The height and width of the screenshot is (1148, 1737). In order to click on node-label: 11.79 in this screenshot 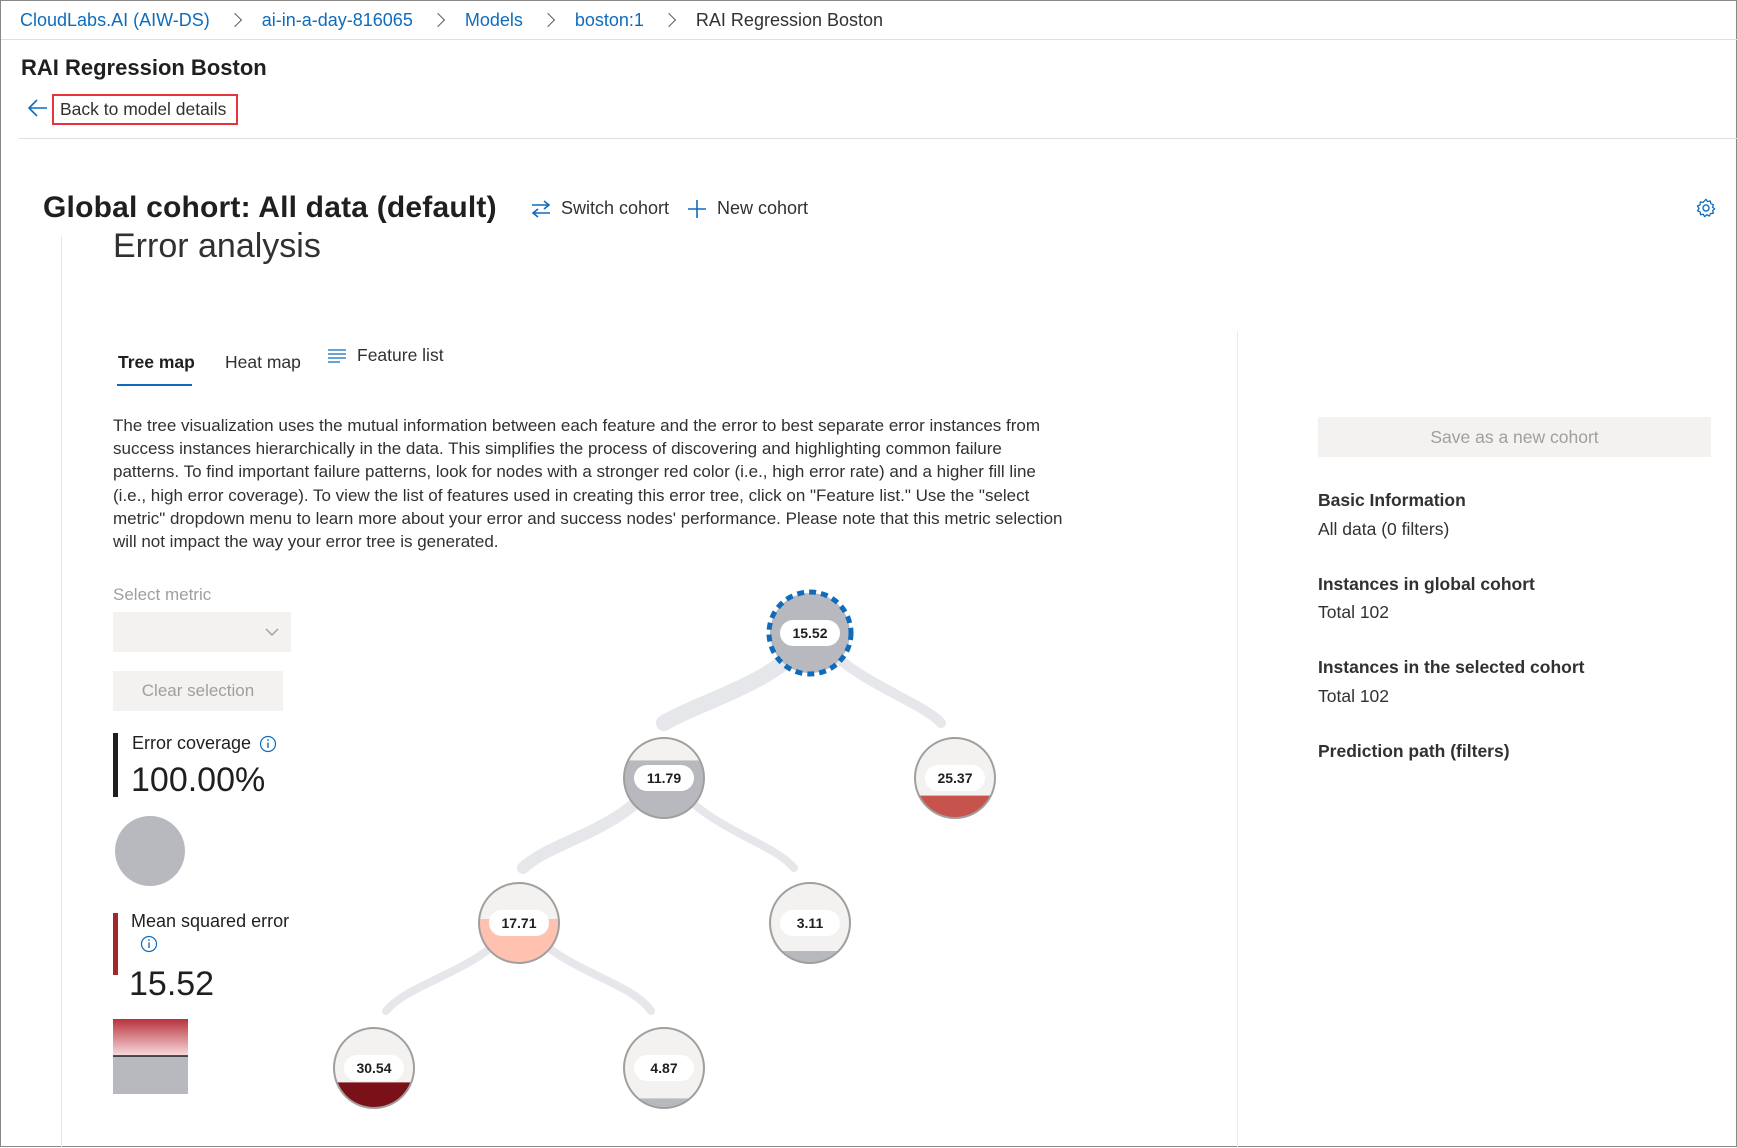, I will do `click(664, 778)`.